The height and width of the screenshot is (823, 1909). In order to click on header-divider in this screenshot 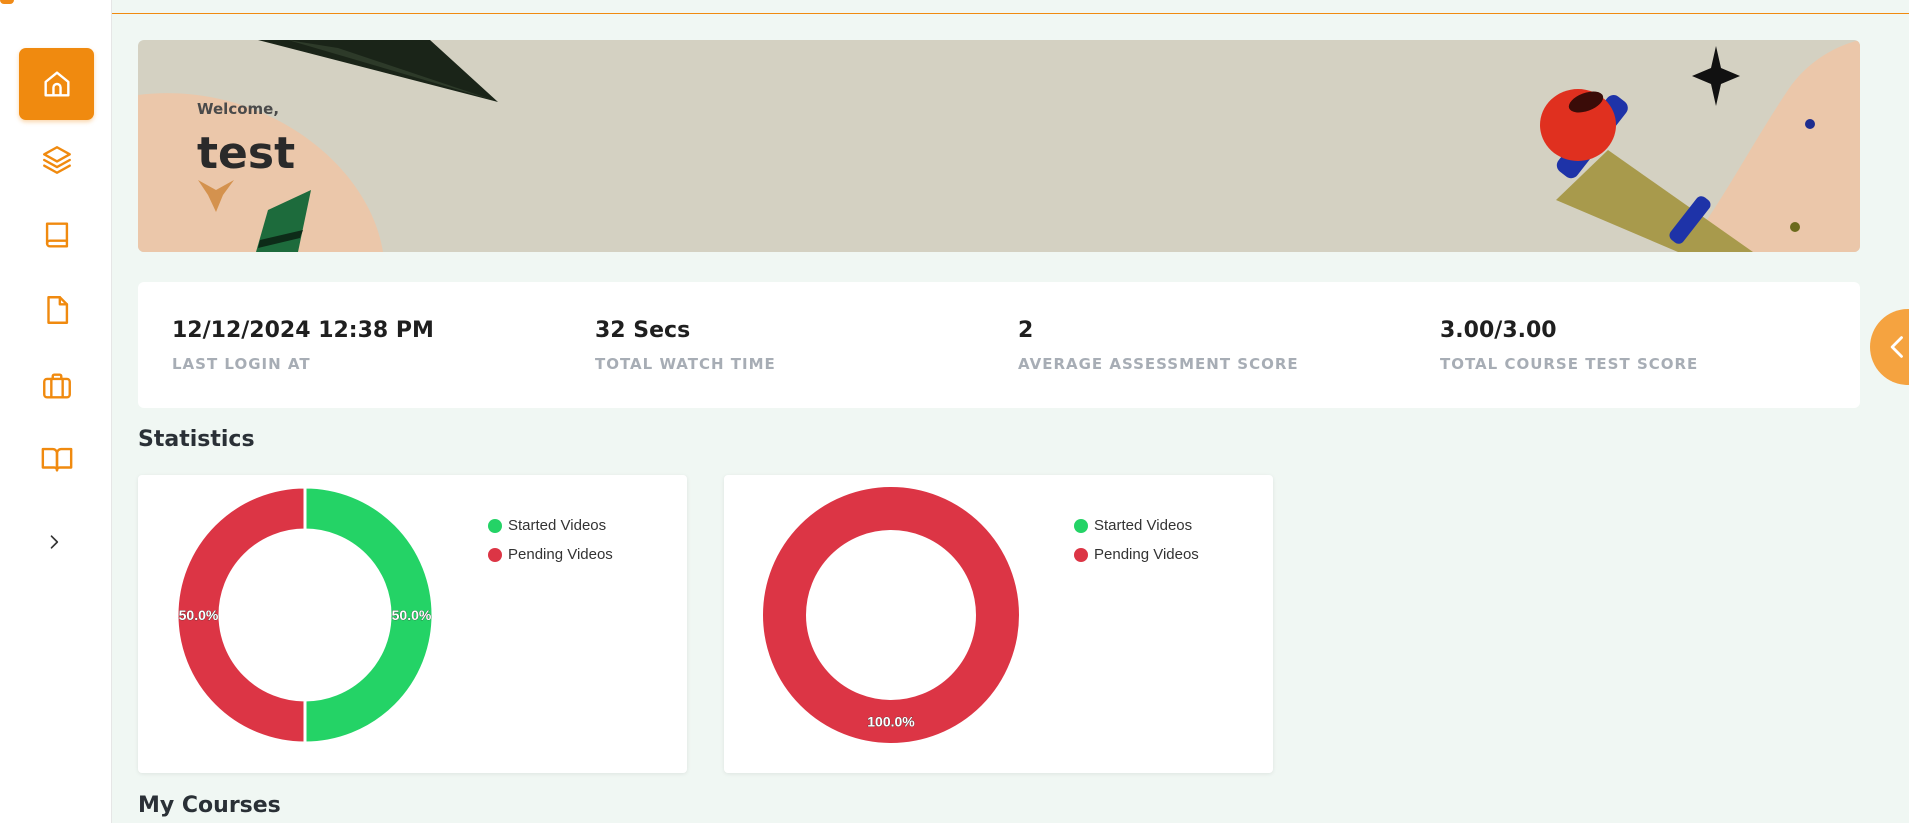, I will do `click(1010, 13)`.